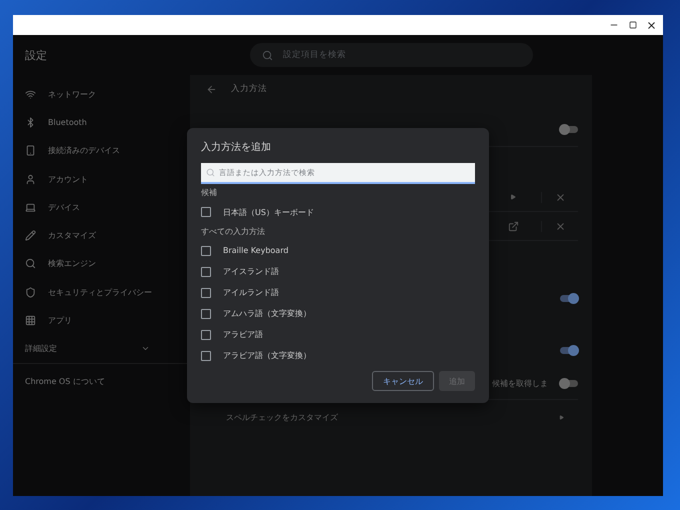 Image resolution: width=680 pixels, height=510 pixels. I want to click on sidebar-item: カスタマイズ, so click(101, 235).